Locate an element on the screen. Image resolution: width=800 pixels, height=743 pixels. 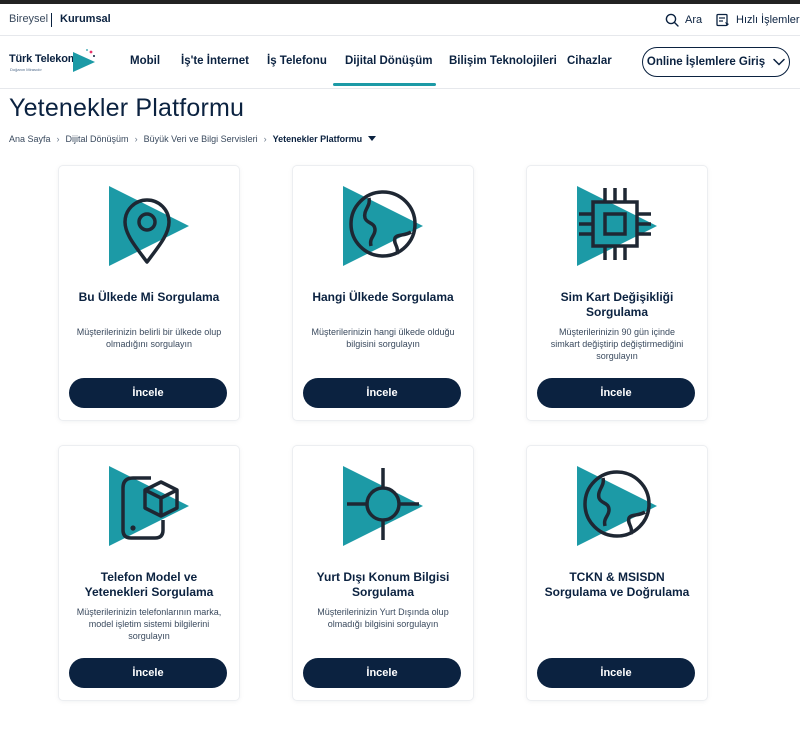
nav-item-mobil: Mobil is located at coordinates (145, 61).